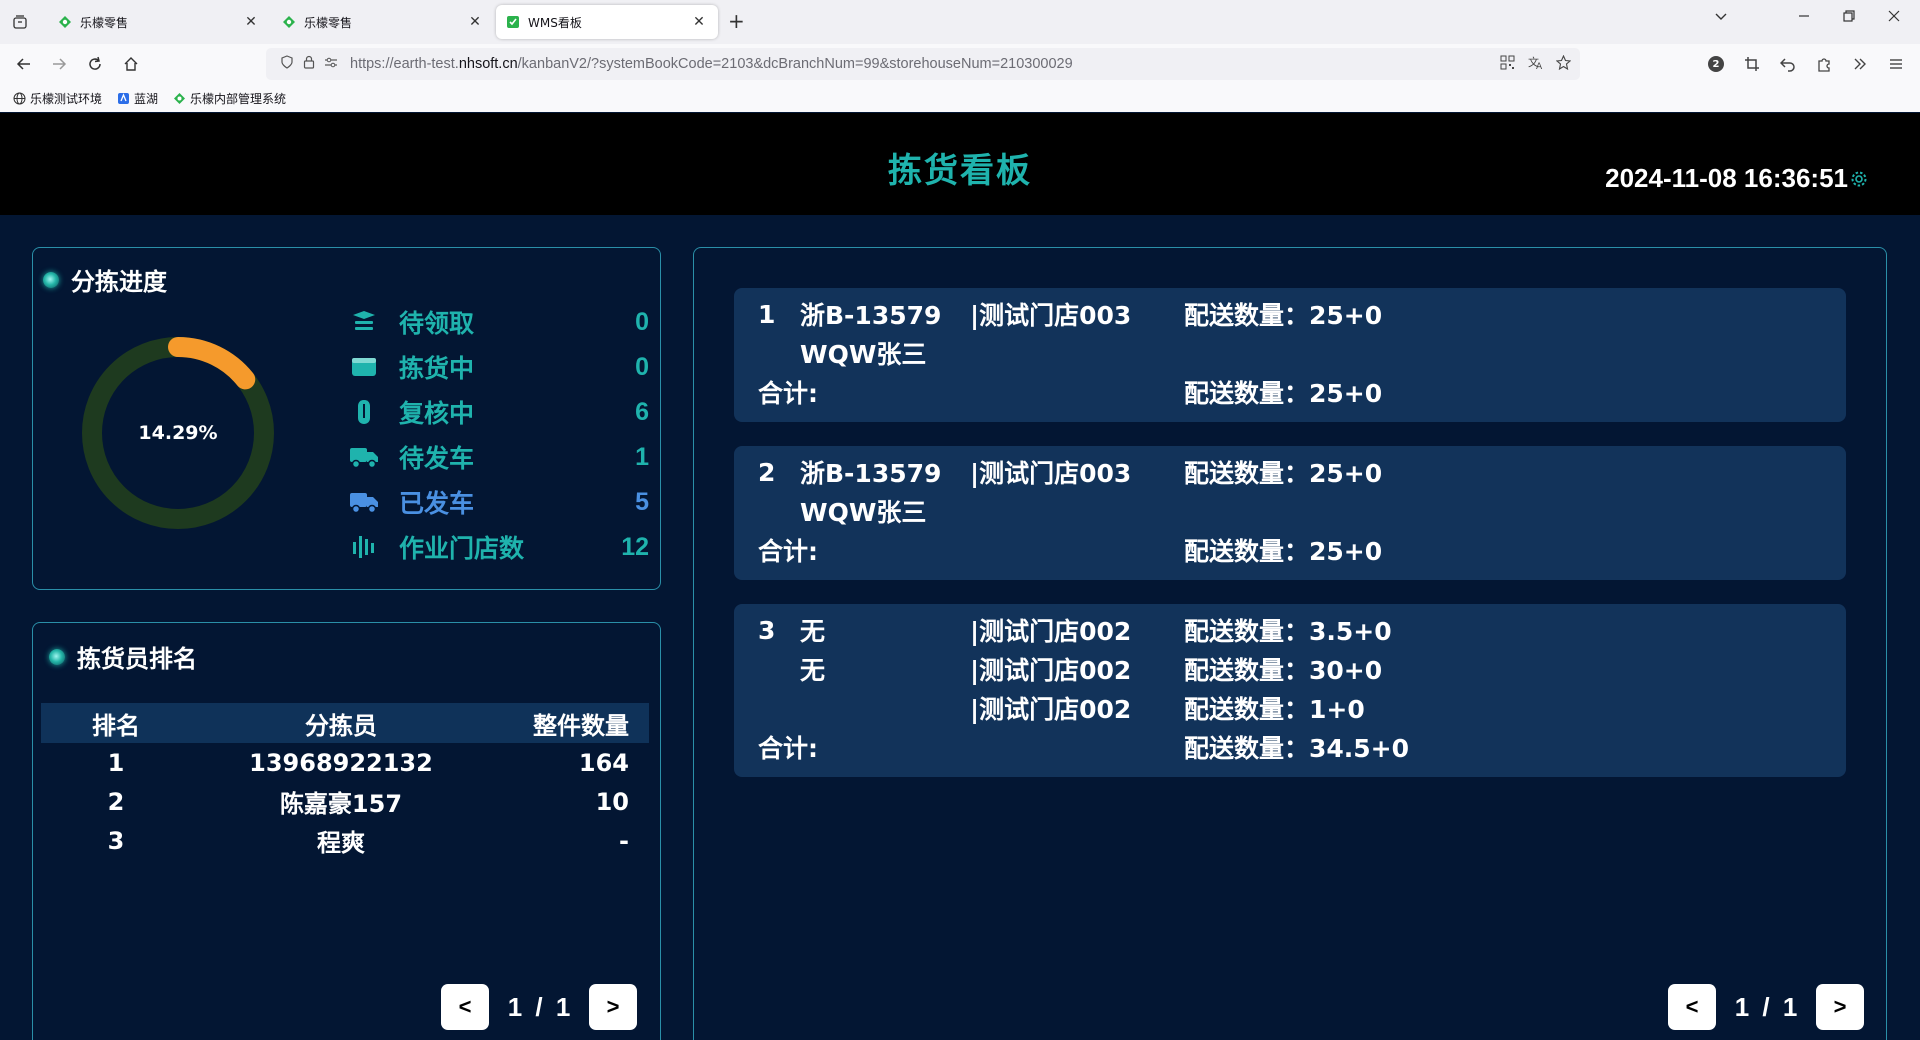 The image size is (1920, 1040). Describe the element at coordinates (345, 840) in the screenshot. I see `table-row: 3 程爽 -` at that location.